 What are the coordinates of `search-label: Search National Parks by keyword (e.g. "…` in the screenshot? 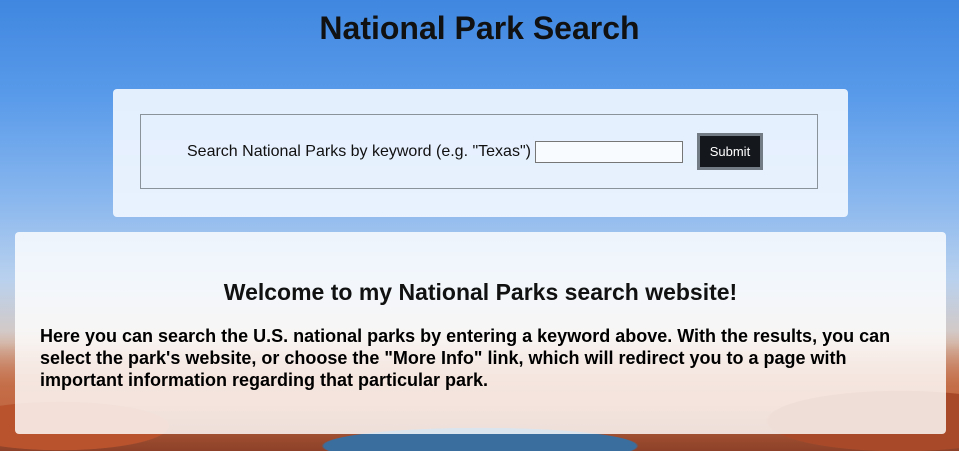 It's located at (359, 151).